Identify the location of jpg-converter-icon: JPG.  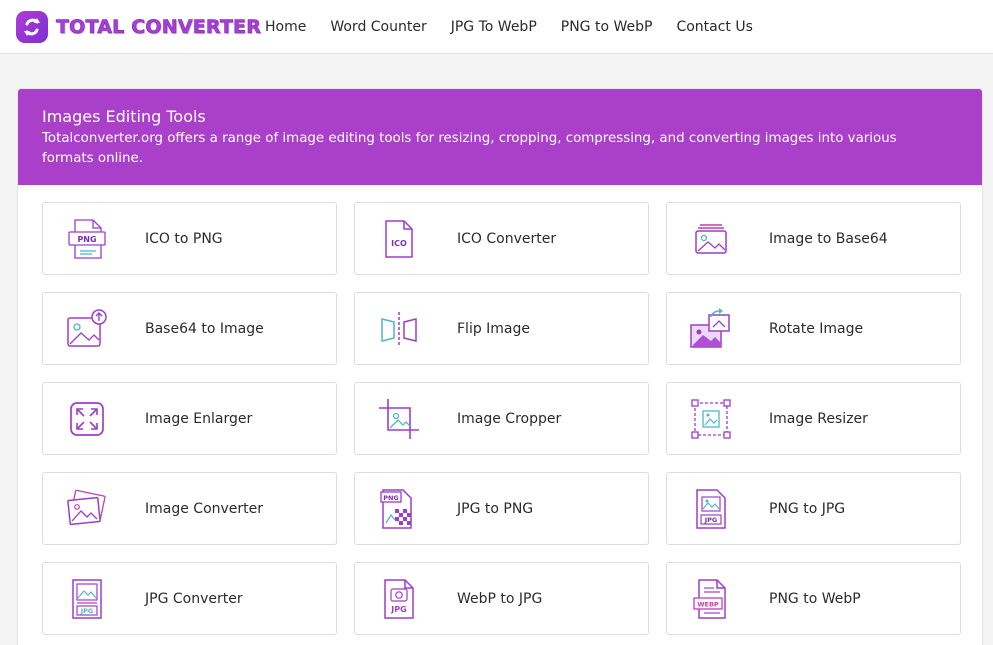
(87, 598).